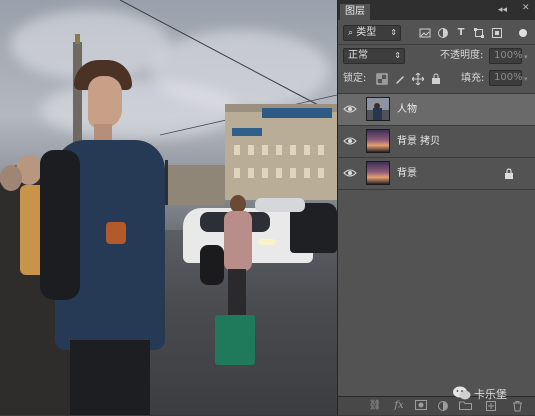 This screenshot has height=416, width=535. What do you see at coordinates (425, 33) in the screenshot?
I see `image-filter-icon` at bounding box center [425, 33].